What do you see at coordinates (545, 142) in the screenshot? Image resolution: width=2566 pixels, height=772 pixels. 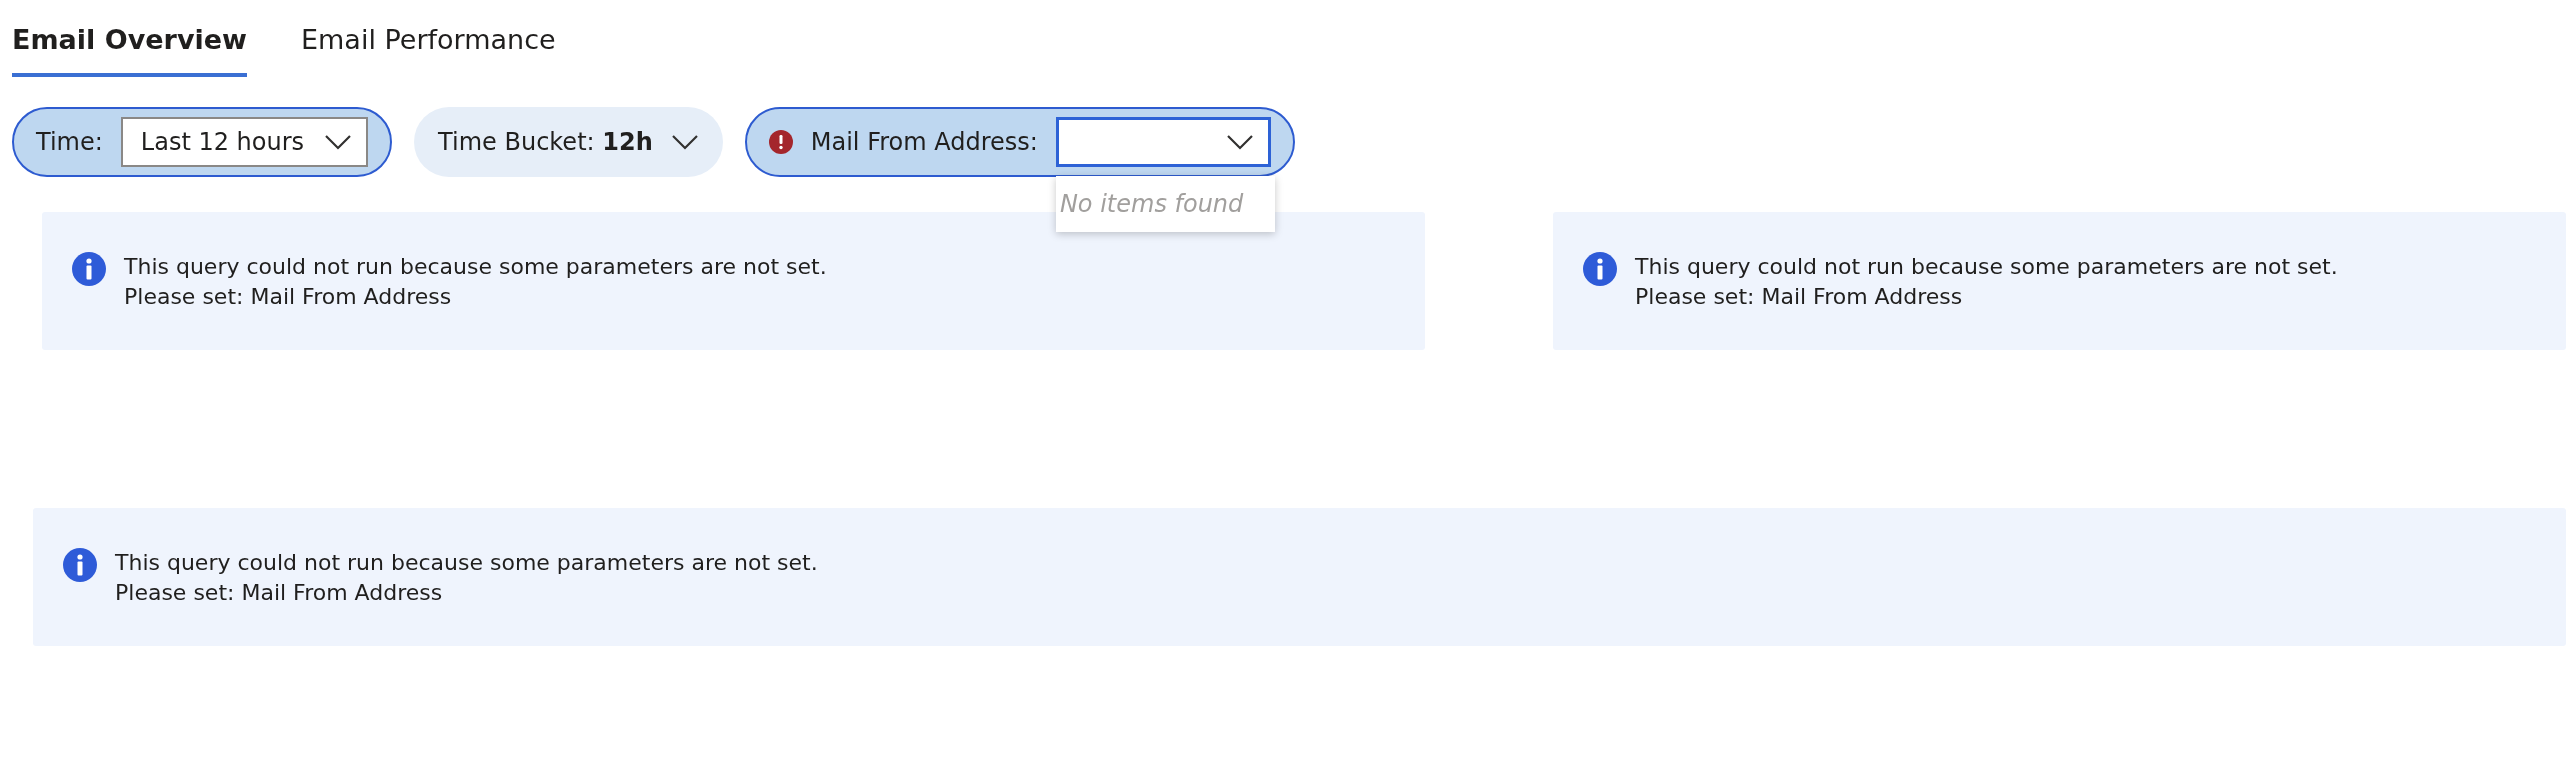 I see `filter-label: Time Bucket: 12h` at bounding box center [545, 142].